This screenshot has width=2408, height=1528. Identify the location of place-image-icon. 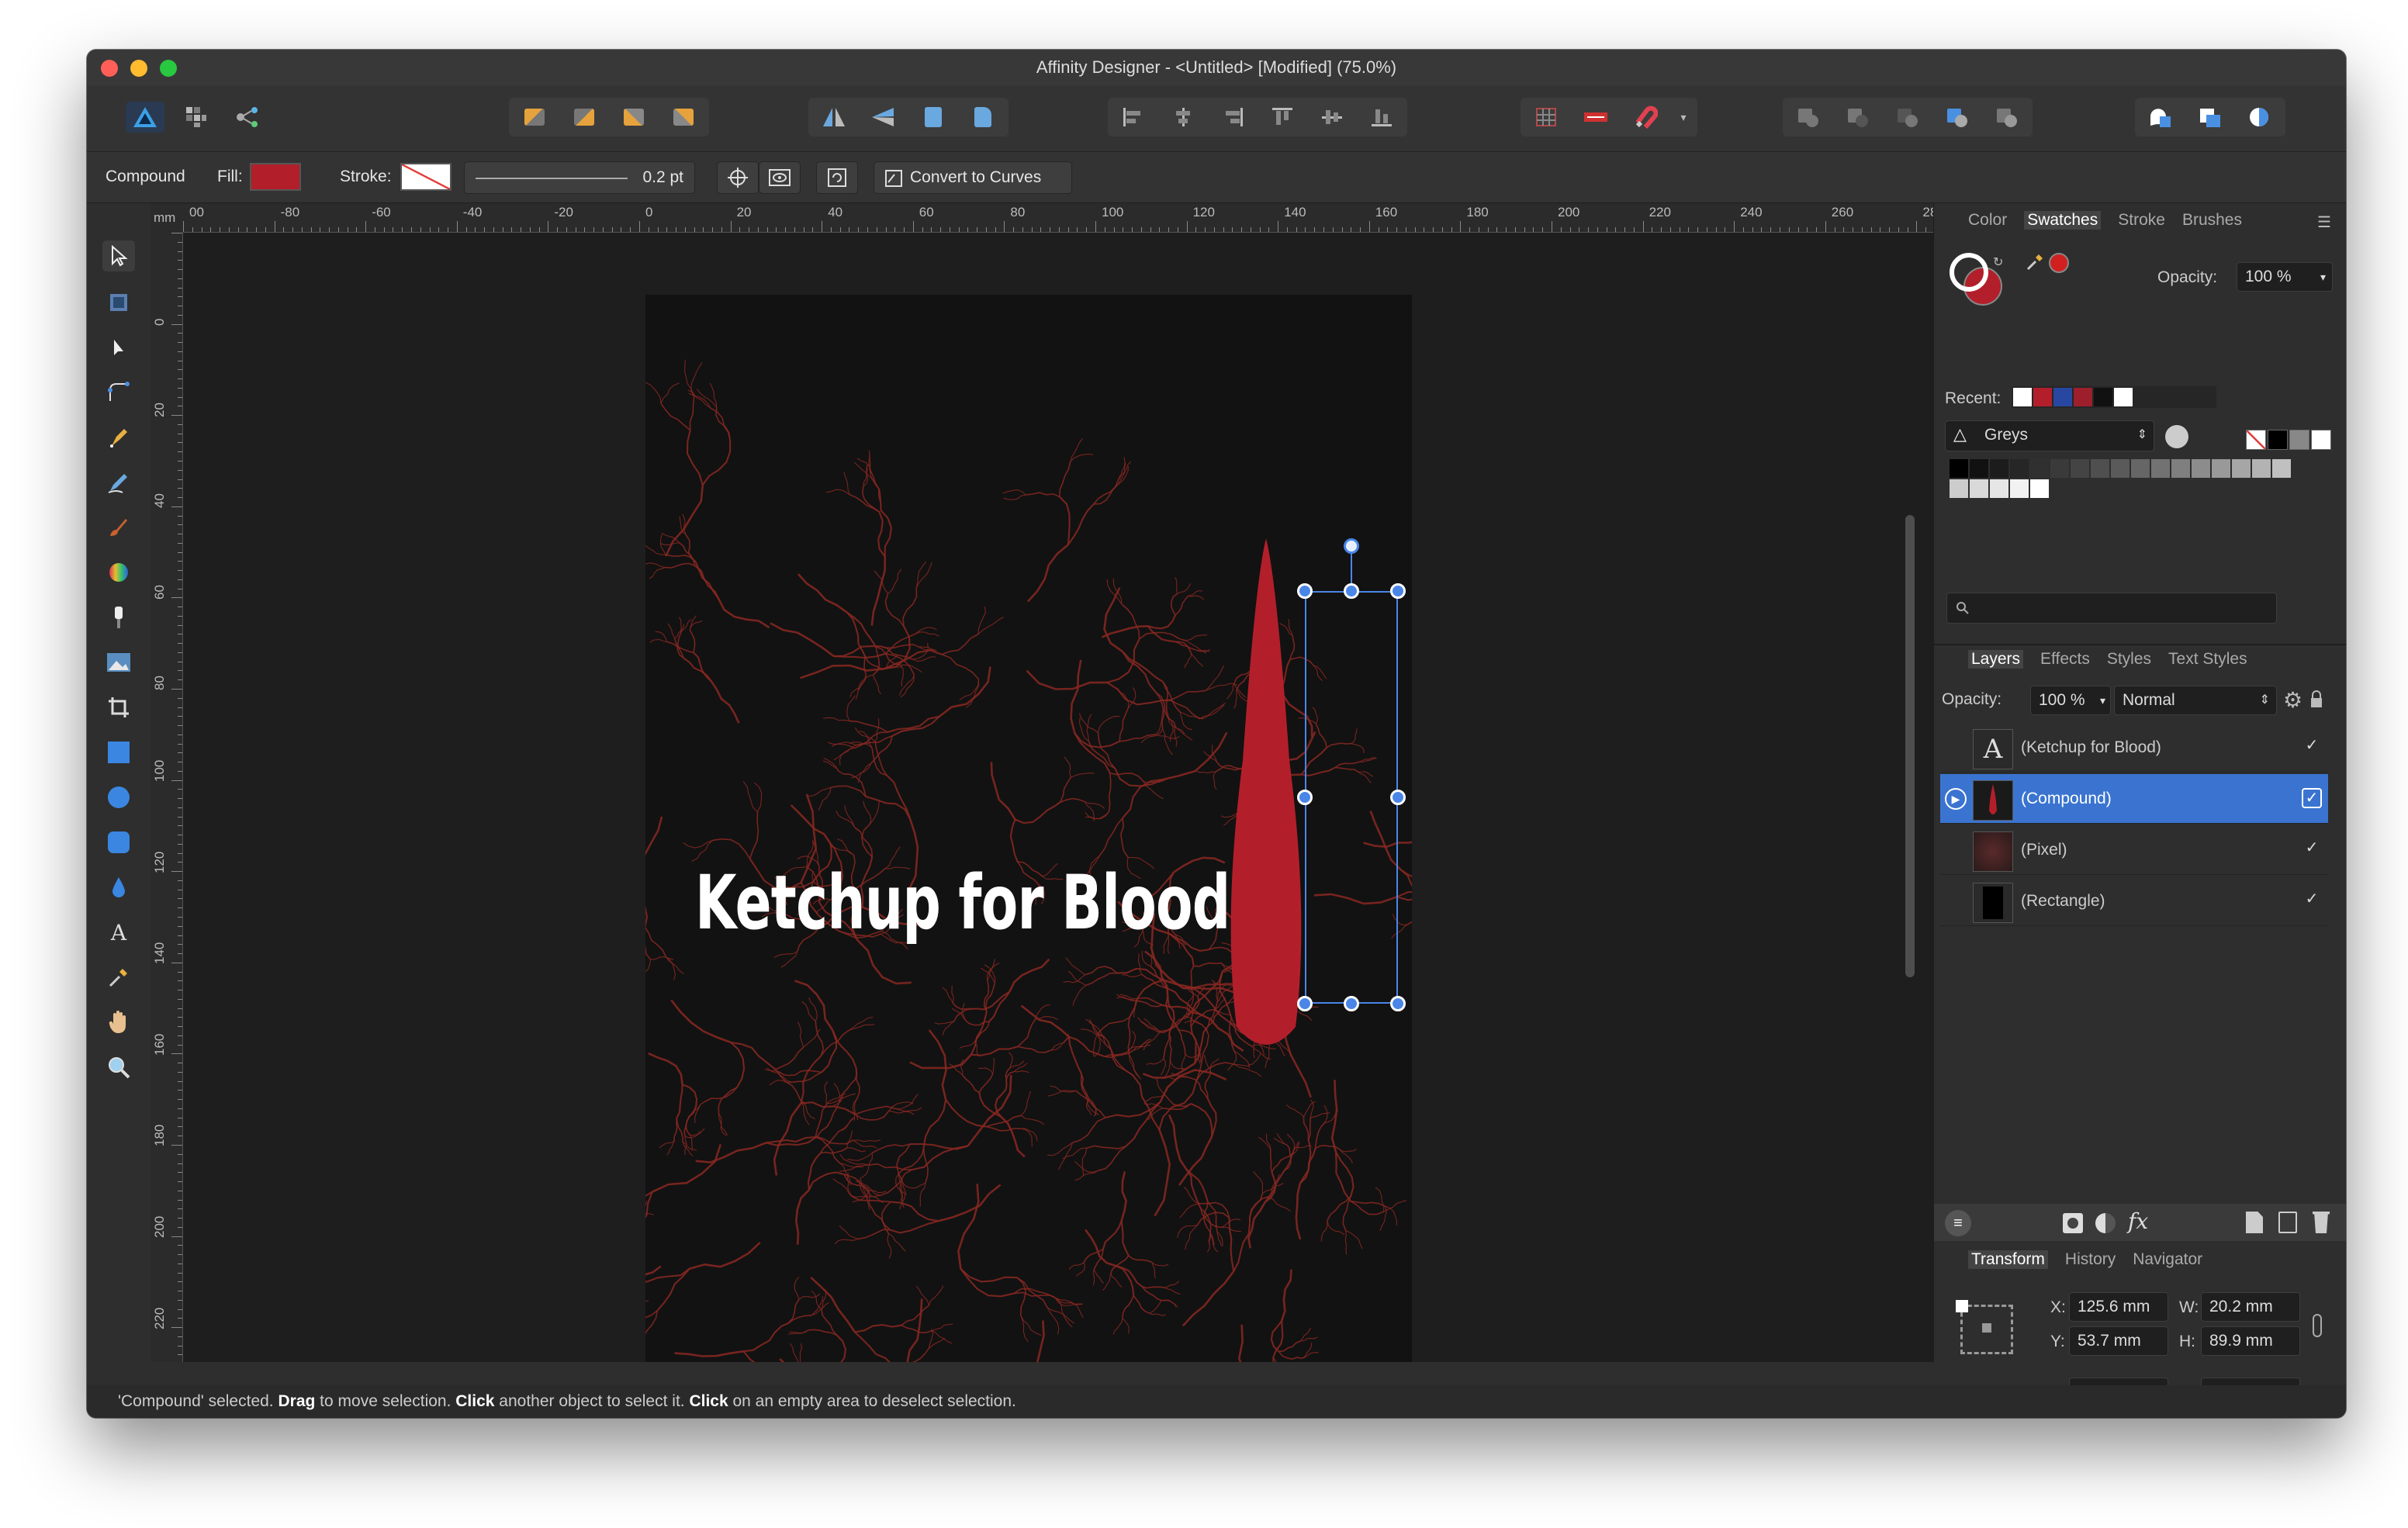
(118, 662).